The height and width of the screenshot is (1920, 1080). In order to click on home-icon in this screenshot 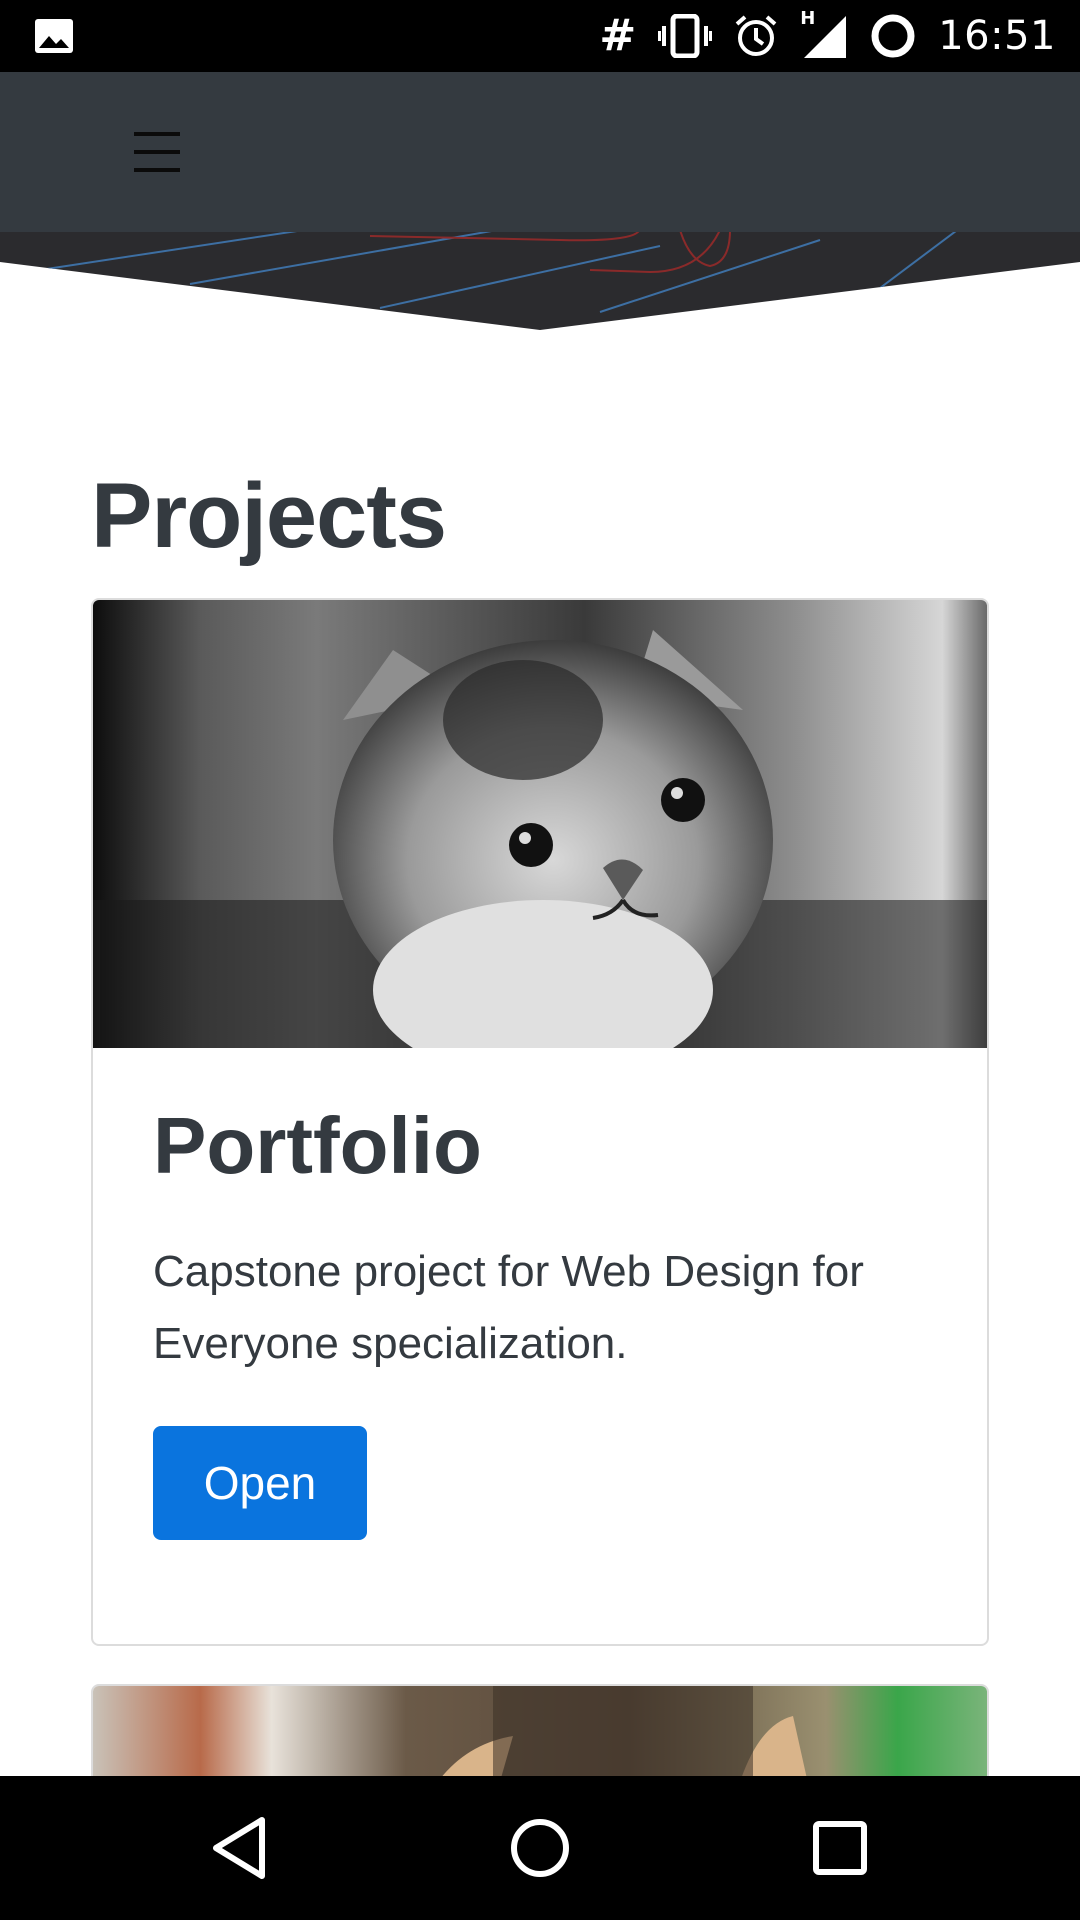, I will do `click(540, 1848)`.